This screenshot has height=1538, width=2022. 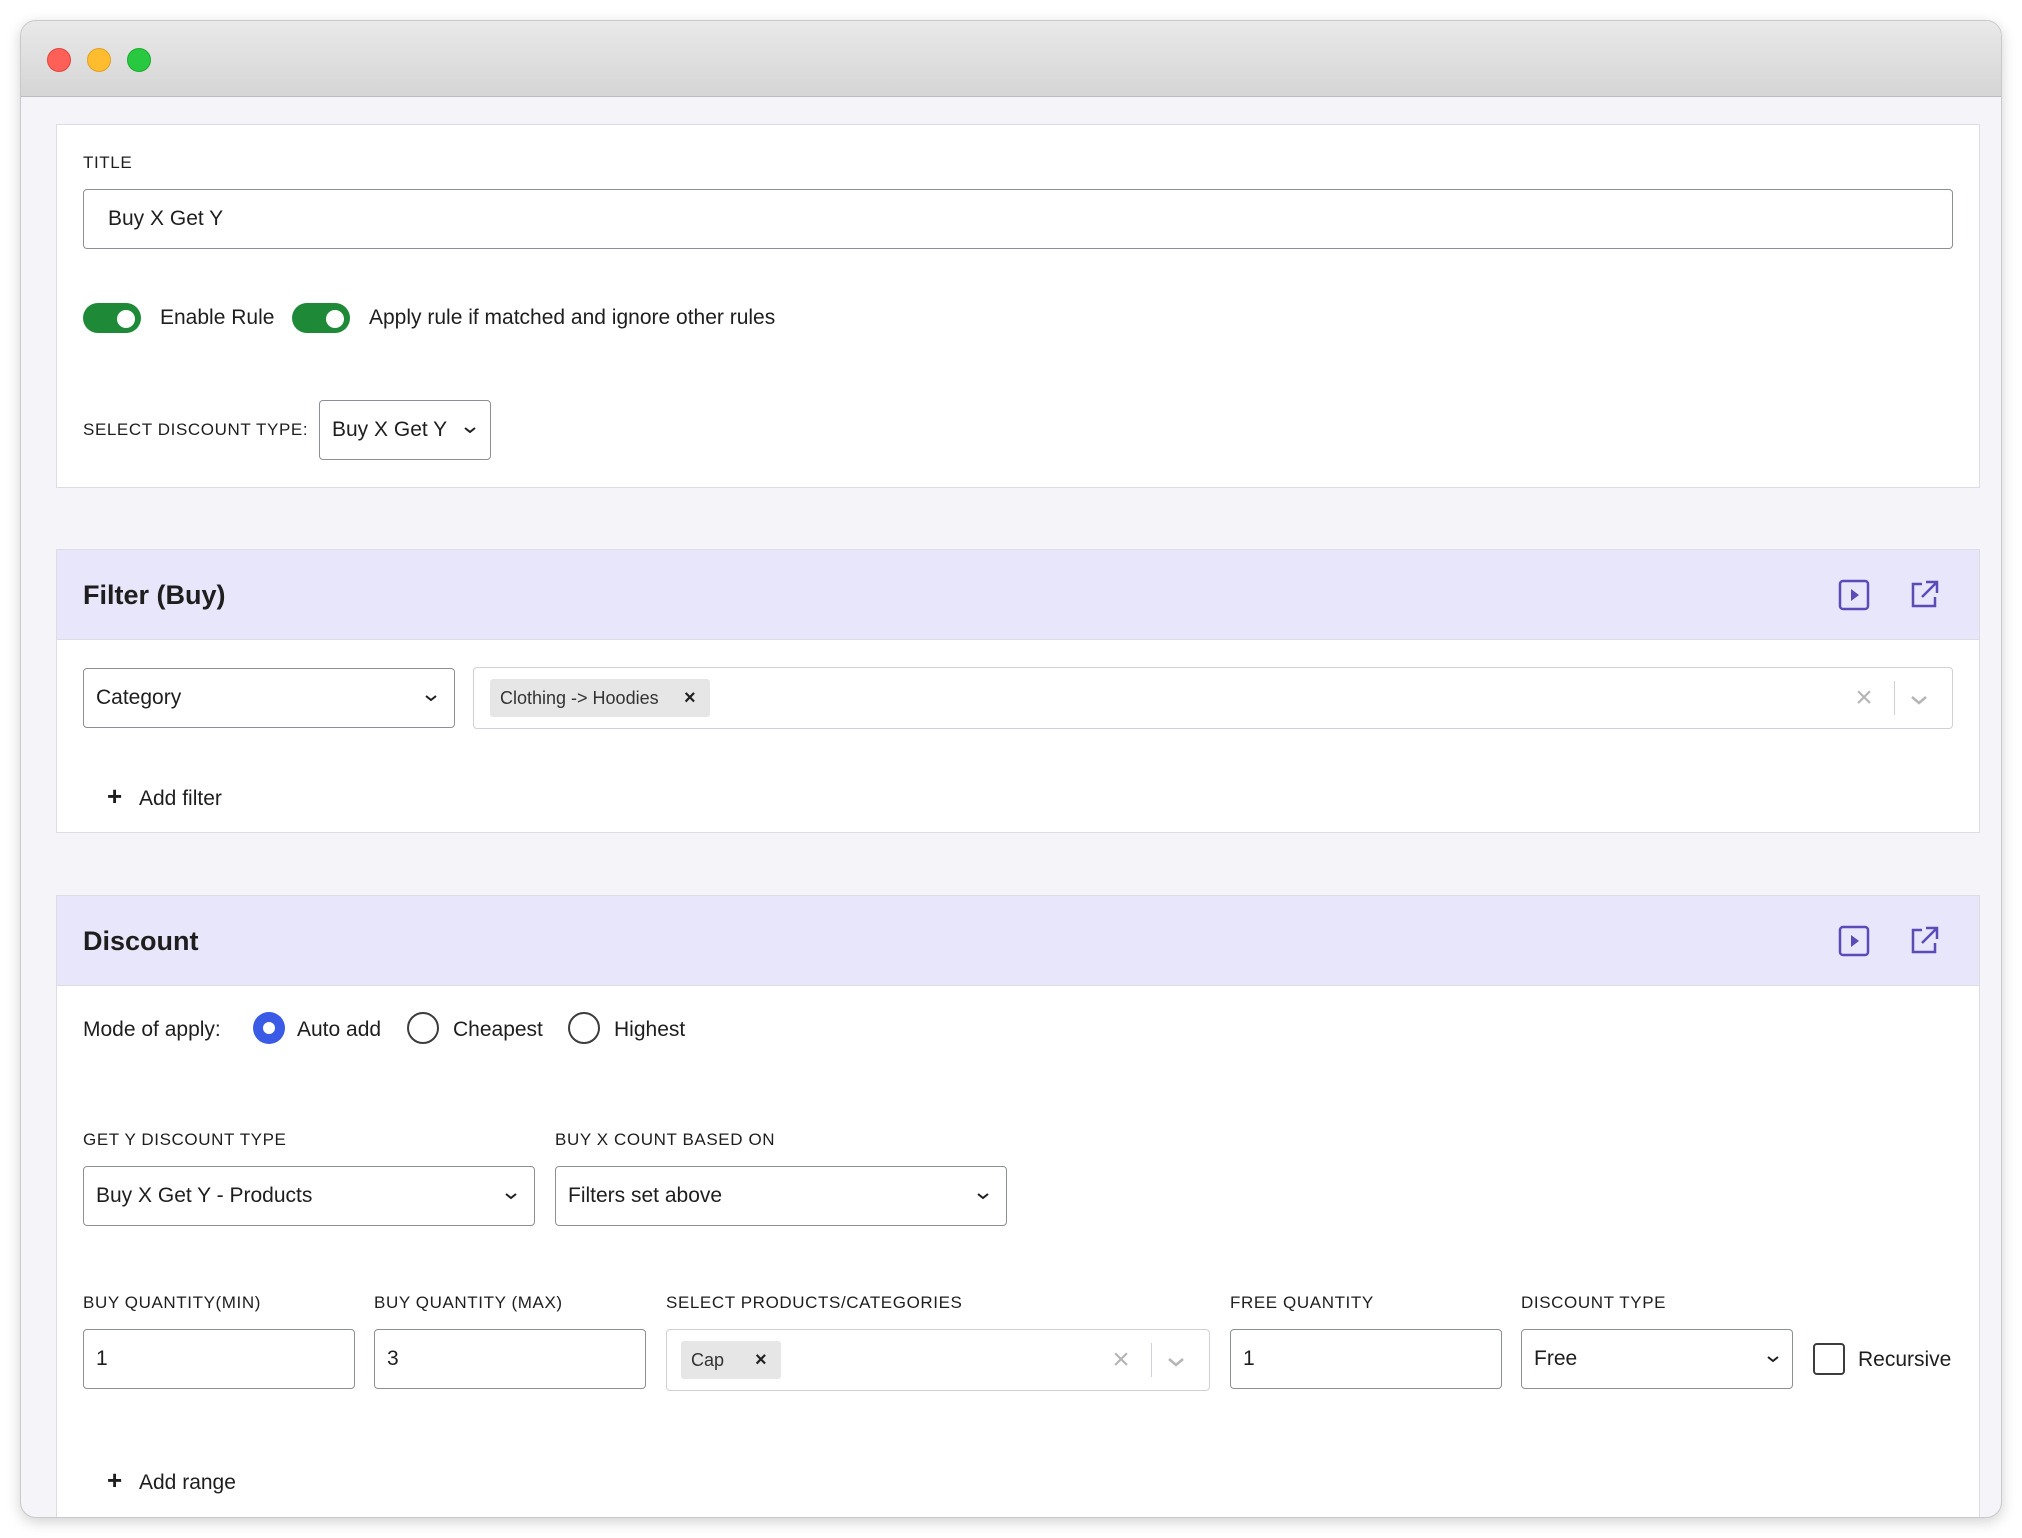 I want to click on discount-card-header: Discount, so click(x=1018, y=941).